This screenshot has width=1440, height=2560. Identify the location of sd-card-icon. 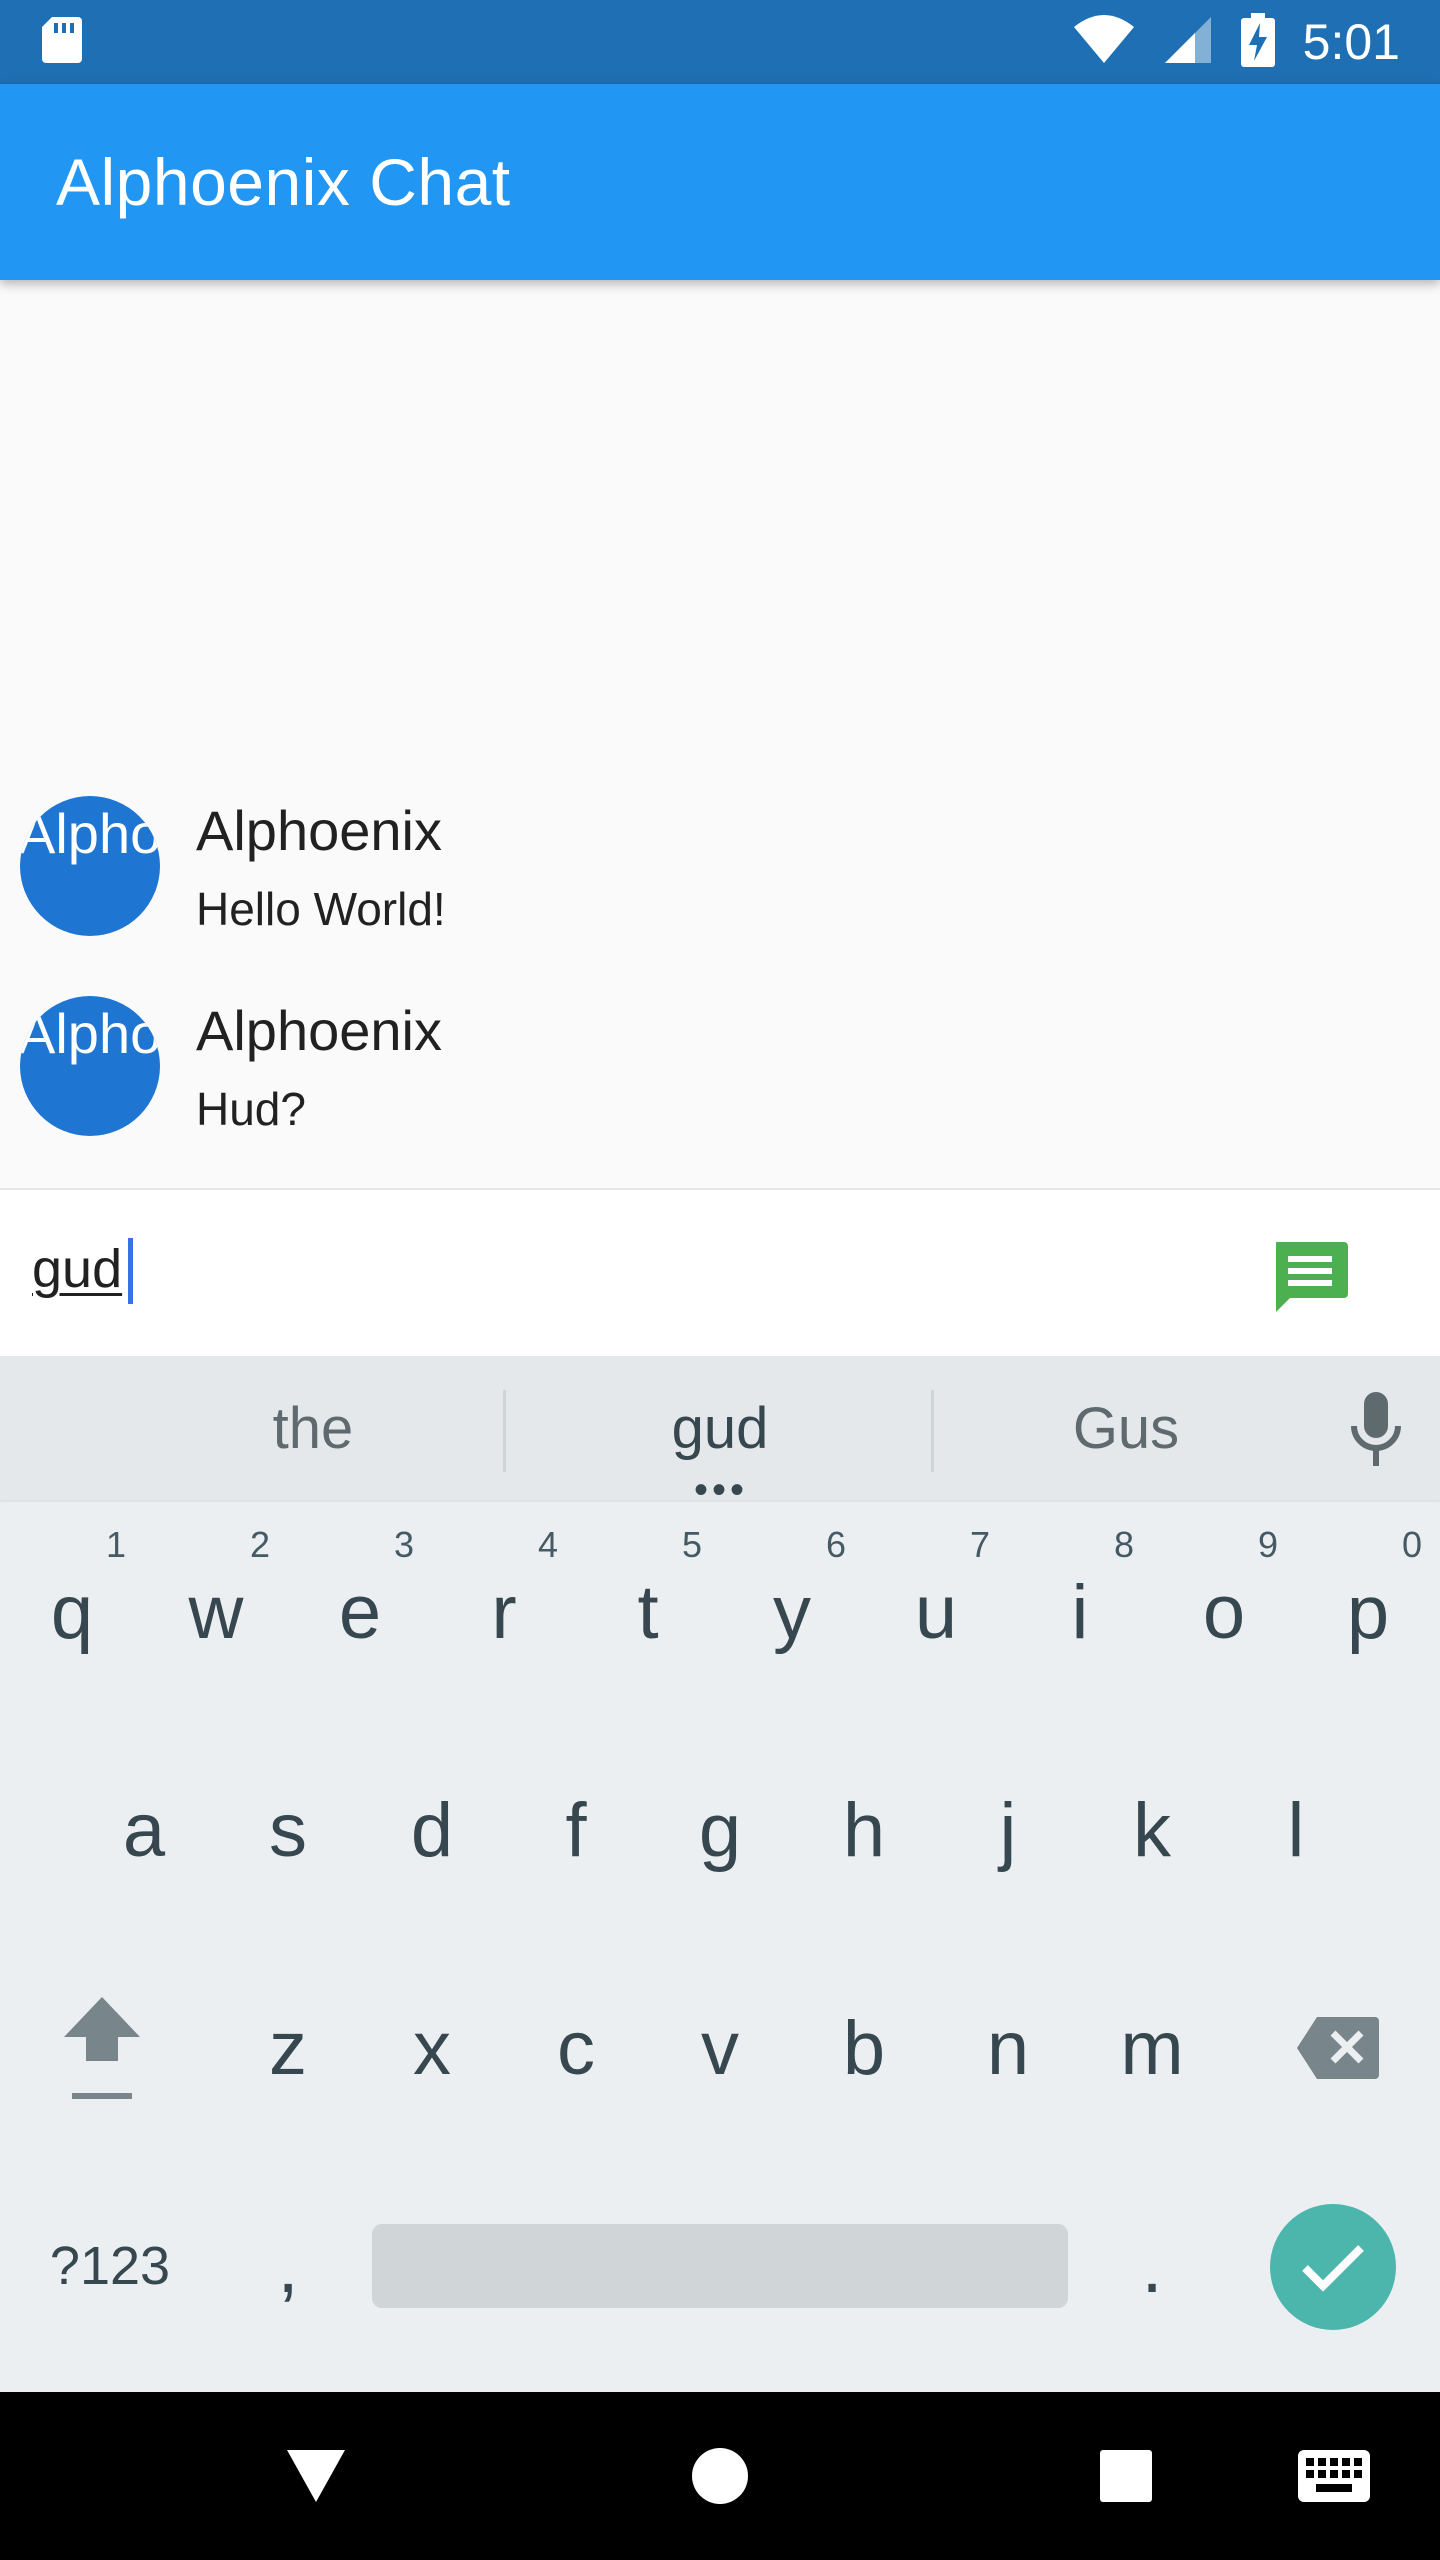
(62, 42).